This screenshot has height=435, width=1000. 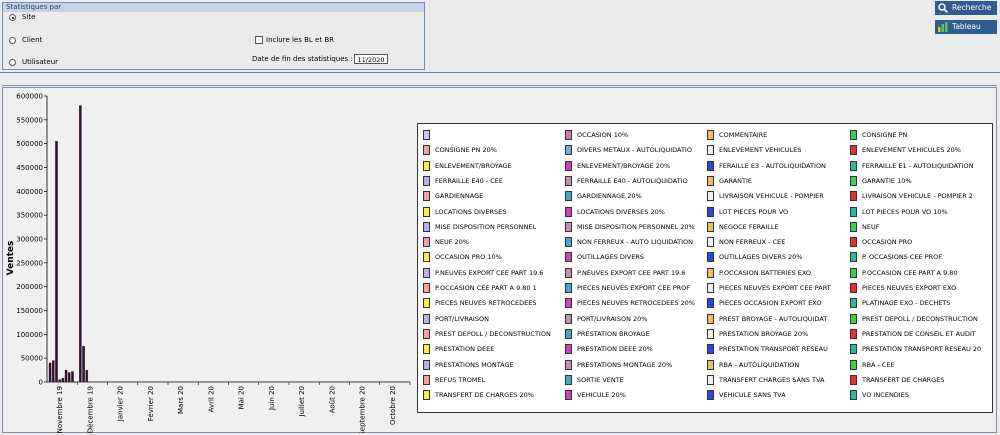 What do you see at coordinates (29, 97) in the screenshot?
I see `y-tick-label: 600000` at bounding box center [29, 97].